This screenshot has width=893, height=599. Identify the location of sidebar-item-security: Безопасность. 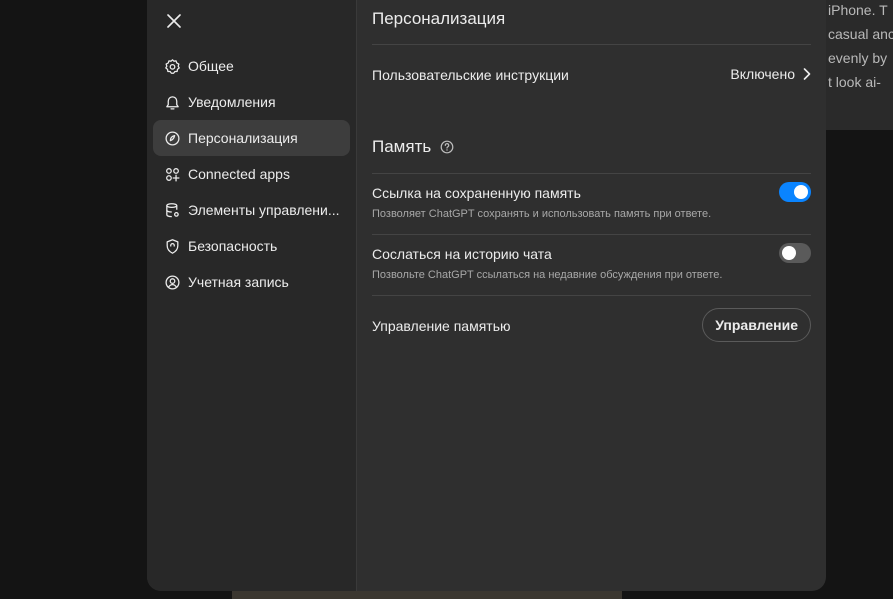
(251, 246).